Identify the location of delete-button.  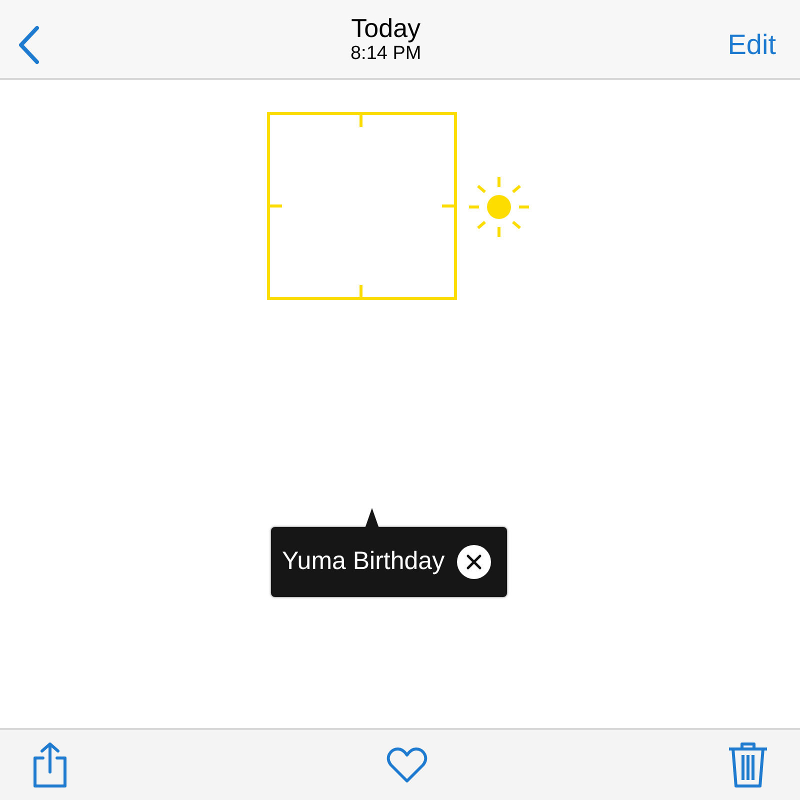
(748, 765).